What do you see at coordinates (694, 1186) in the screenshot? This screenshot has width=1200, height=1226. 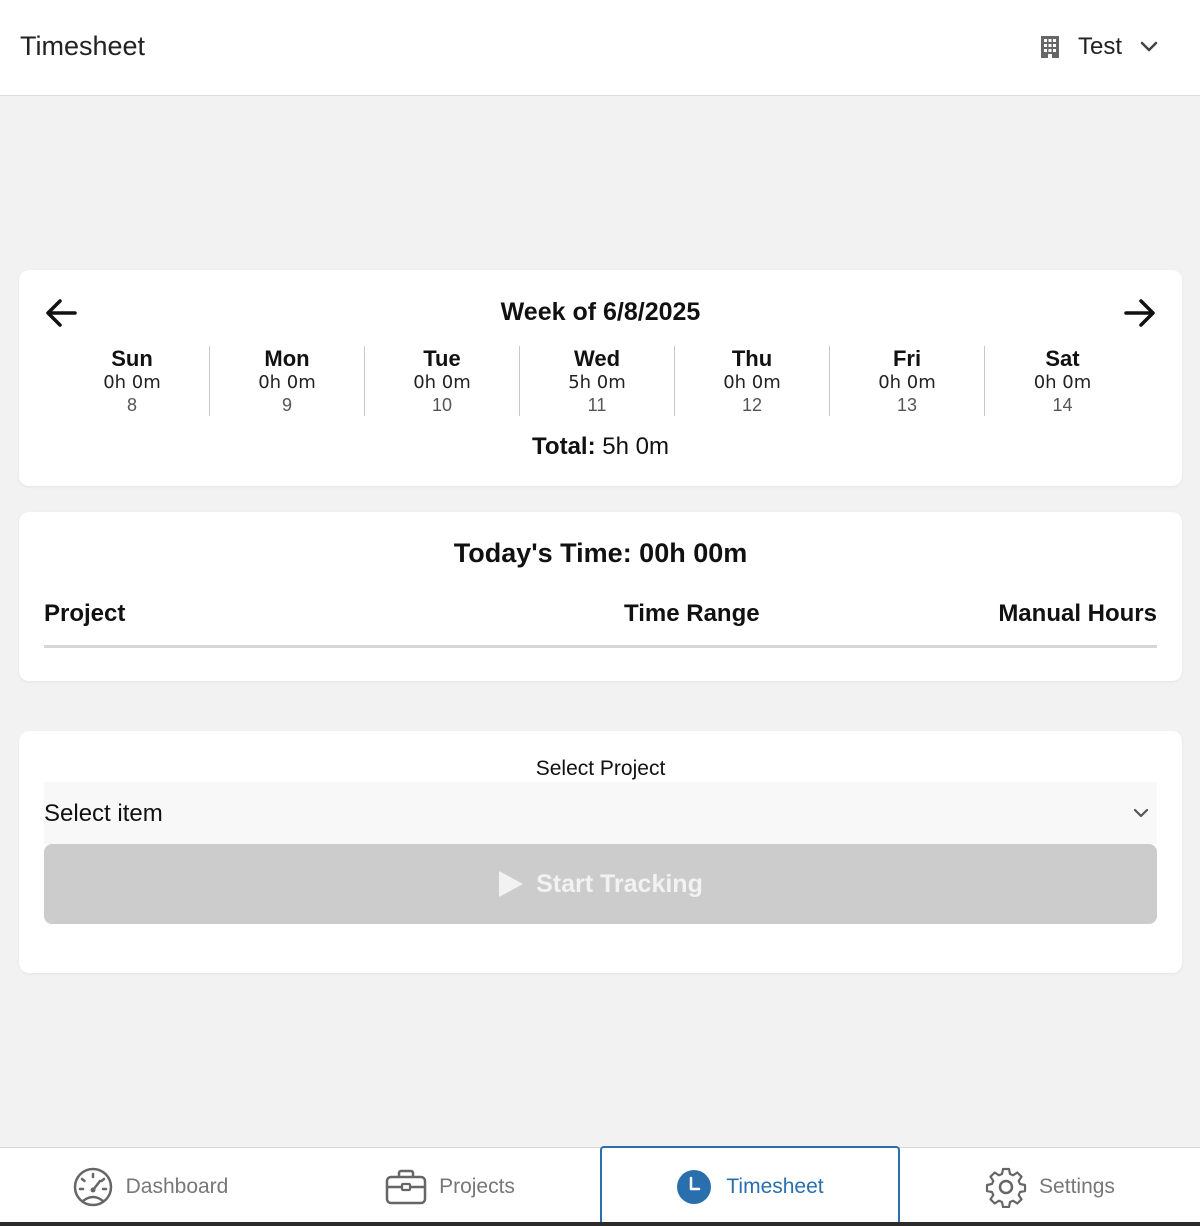 I see `clock-icon` at bounding box center [694, 1186].